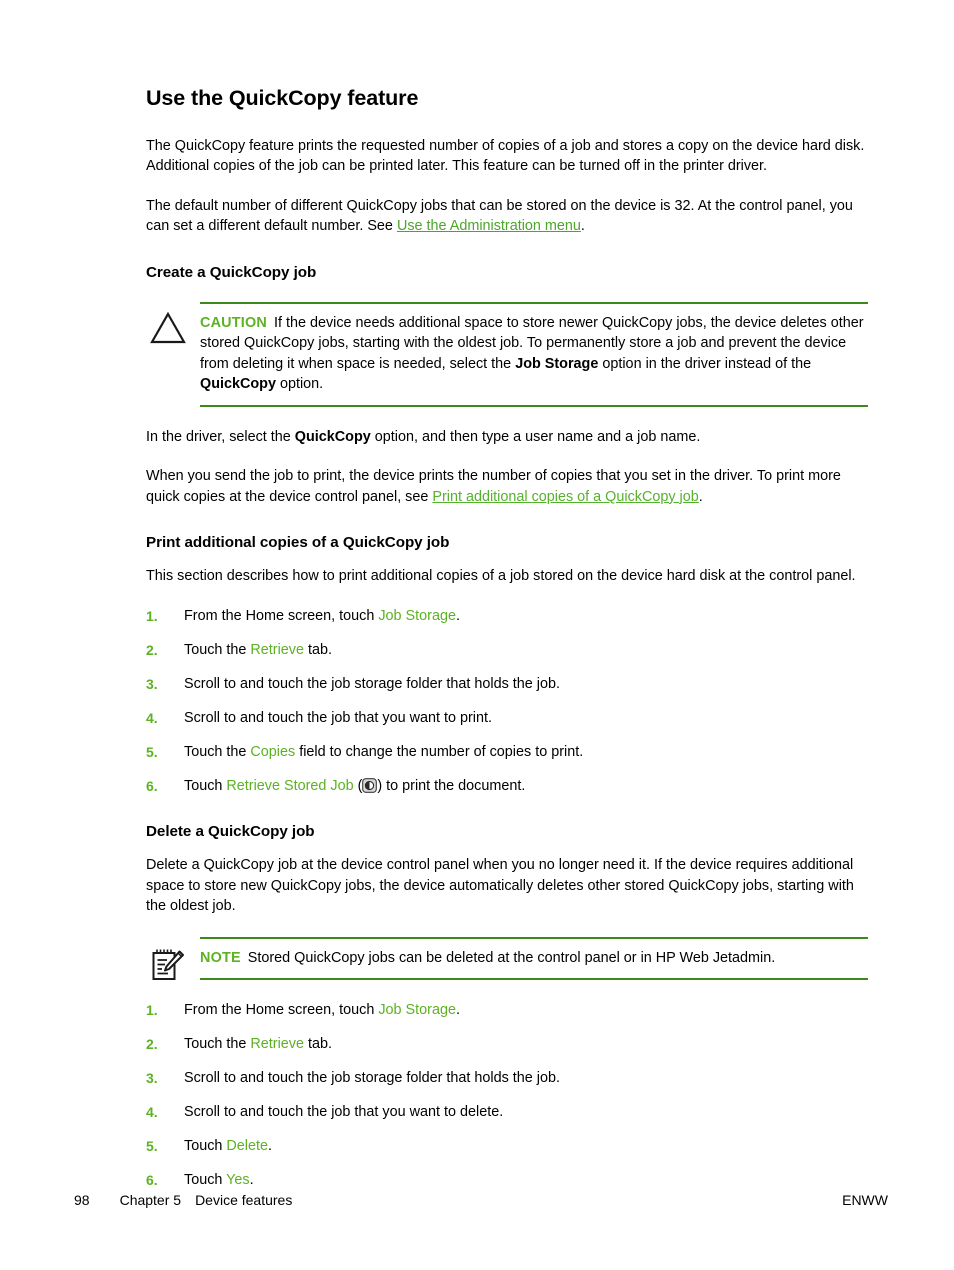 The image size is (954, 1270). I want to click on ui-term-retrieve-stored-job: Retrieve Stored Job, so click(289, 786).